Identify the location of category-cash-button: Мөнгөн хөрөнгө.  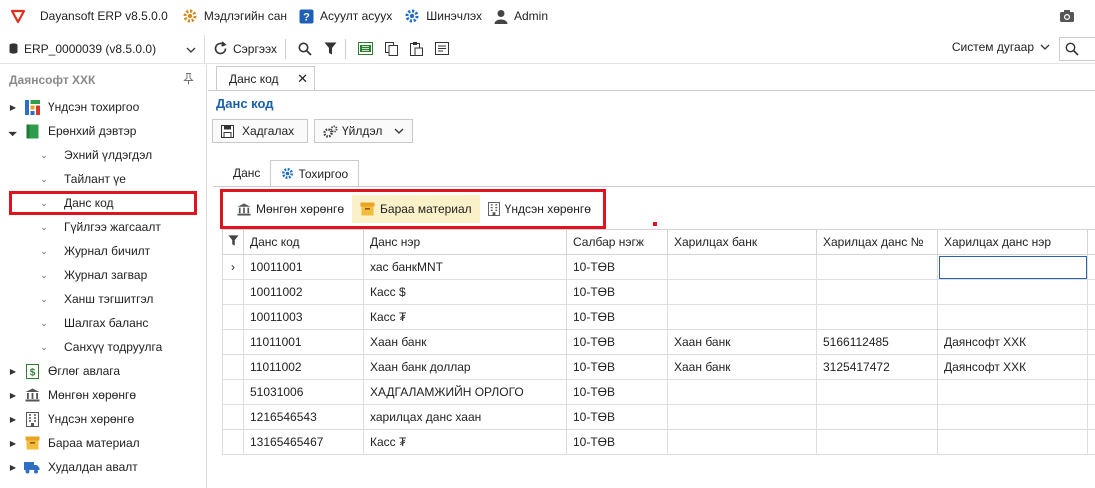
(290, 209).